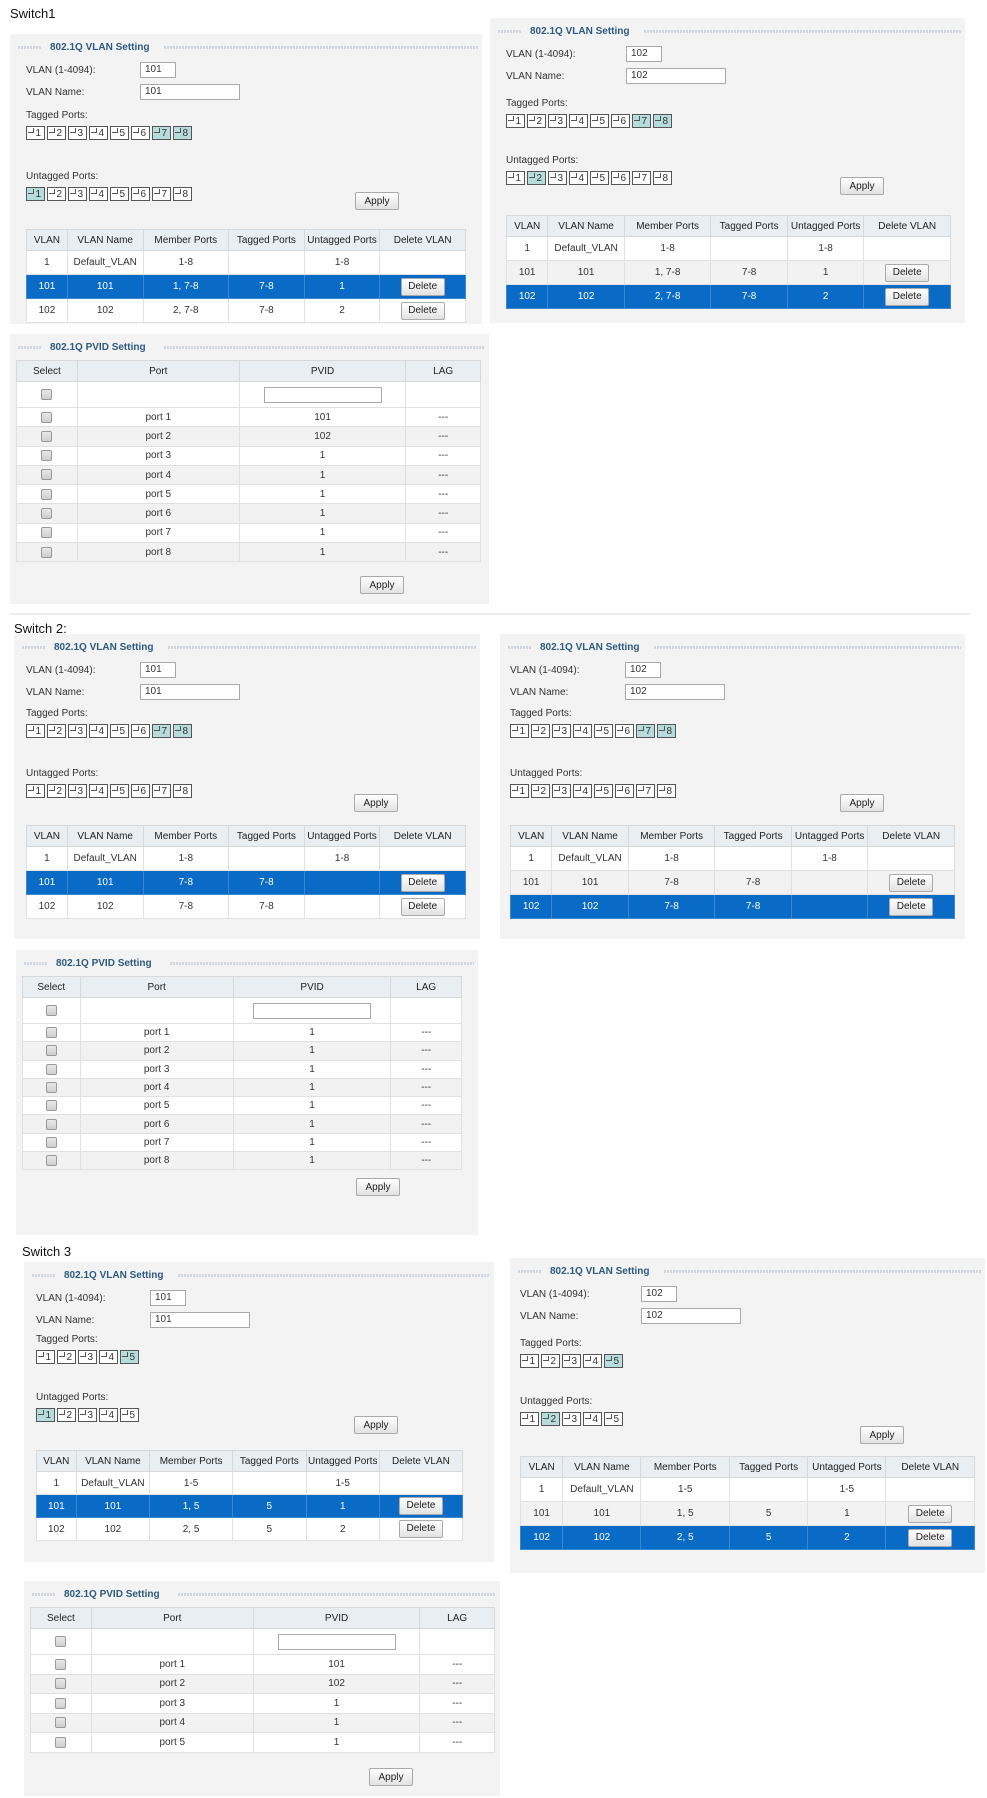 The height and width of the screenshot is (1798, 987). I want to click on table-row: port 6 1 ---, so click(242, 1124).